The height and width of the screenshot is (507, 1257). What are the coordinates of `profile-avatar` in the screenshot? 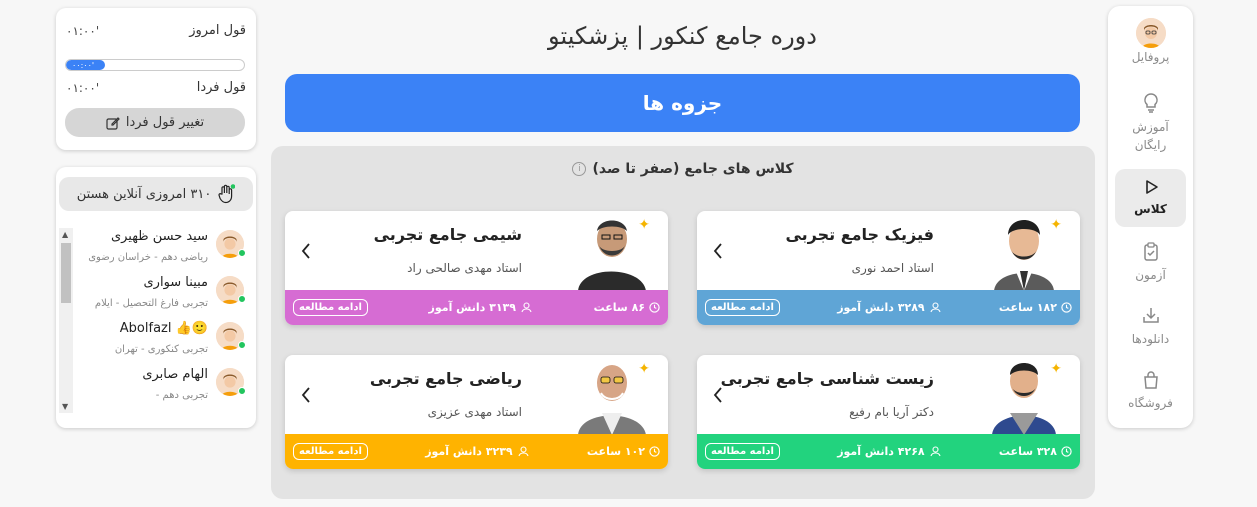 It's located at (1150, 33).